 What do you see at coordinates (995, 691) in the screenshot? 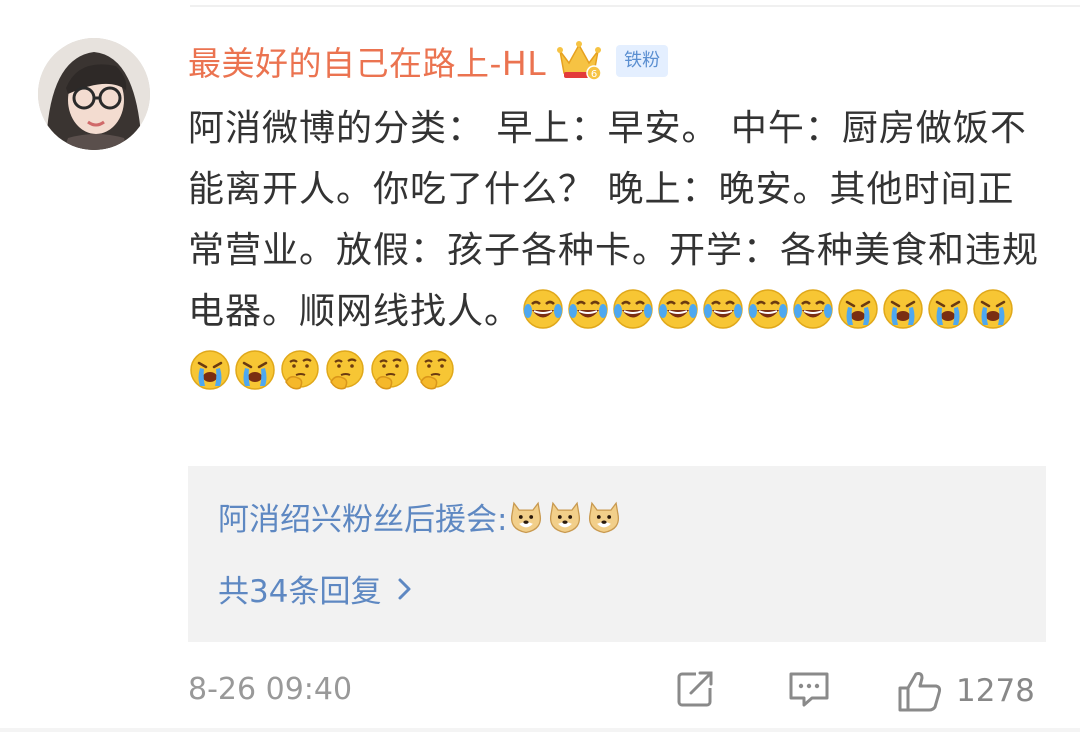
I see `like-count: 1278` at bounding box center [995, 691].